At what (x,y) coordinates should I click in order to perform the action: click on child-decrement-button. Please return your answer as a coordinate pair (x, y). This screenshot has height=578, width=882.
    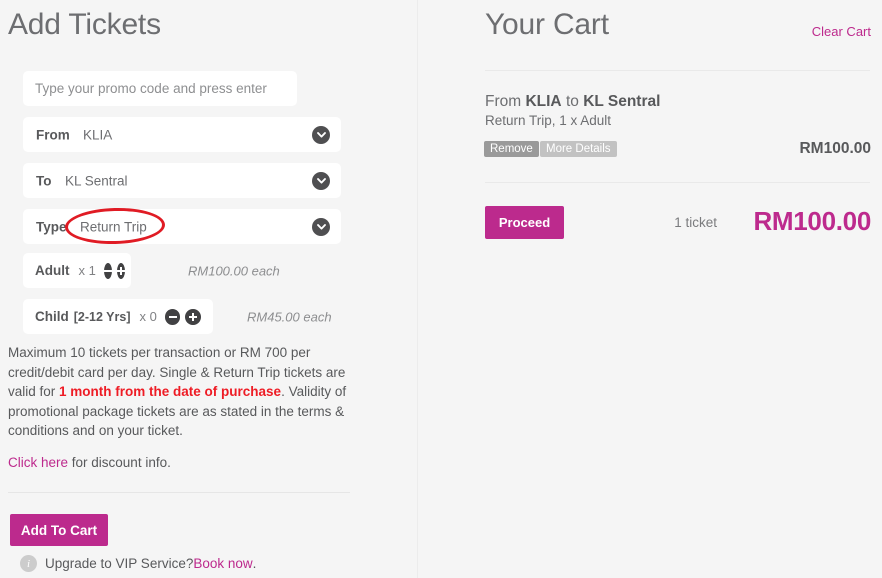
    Looking at the image, I should click on (172, 316).